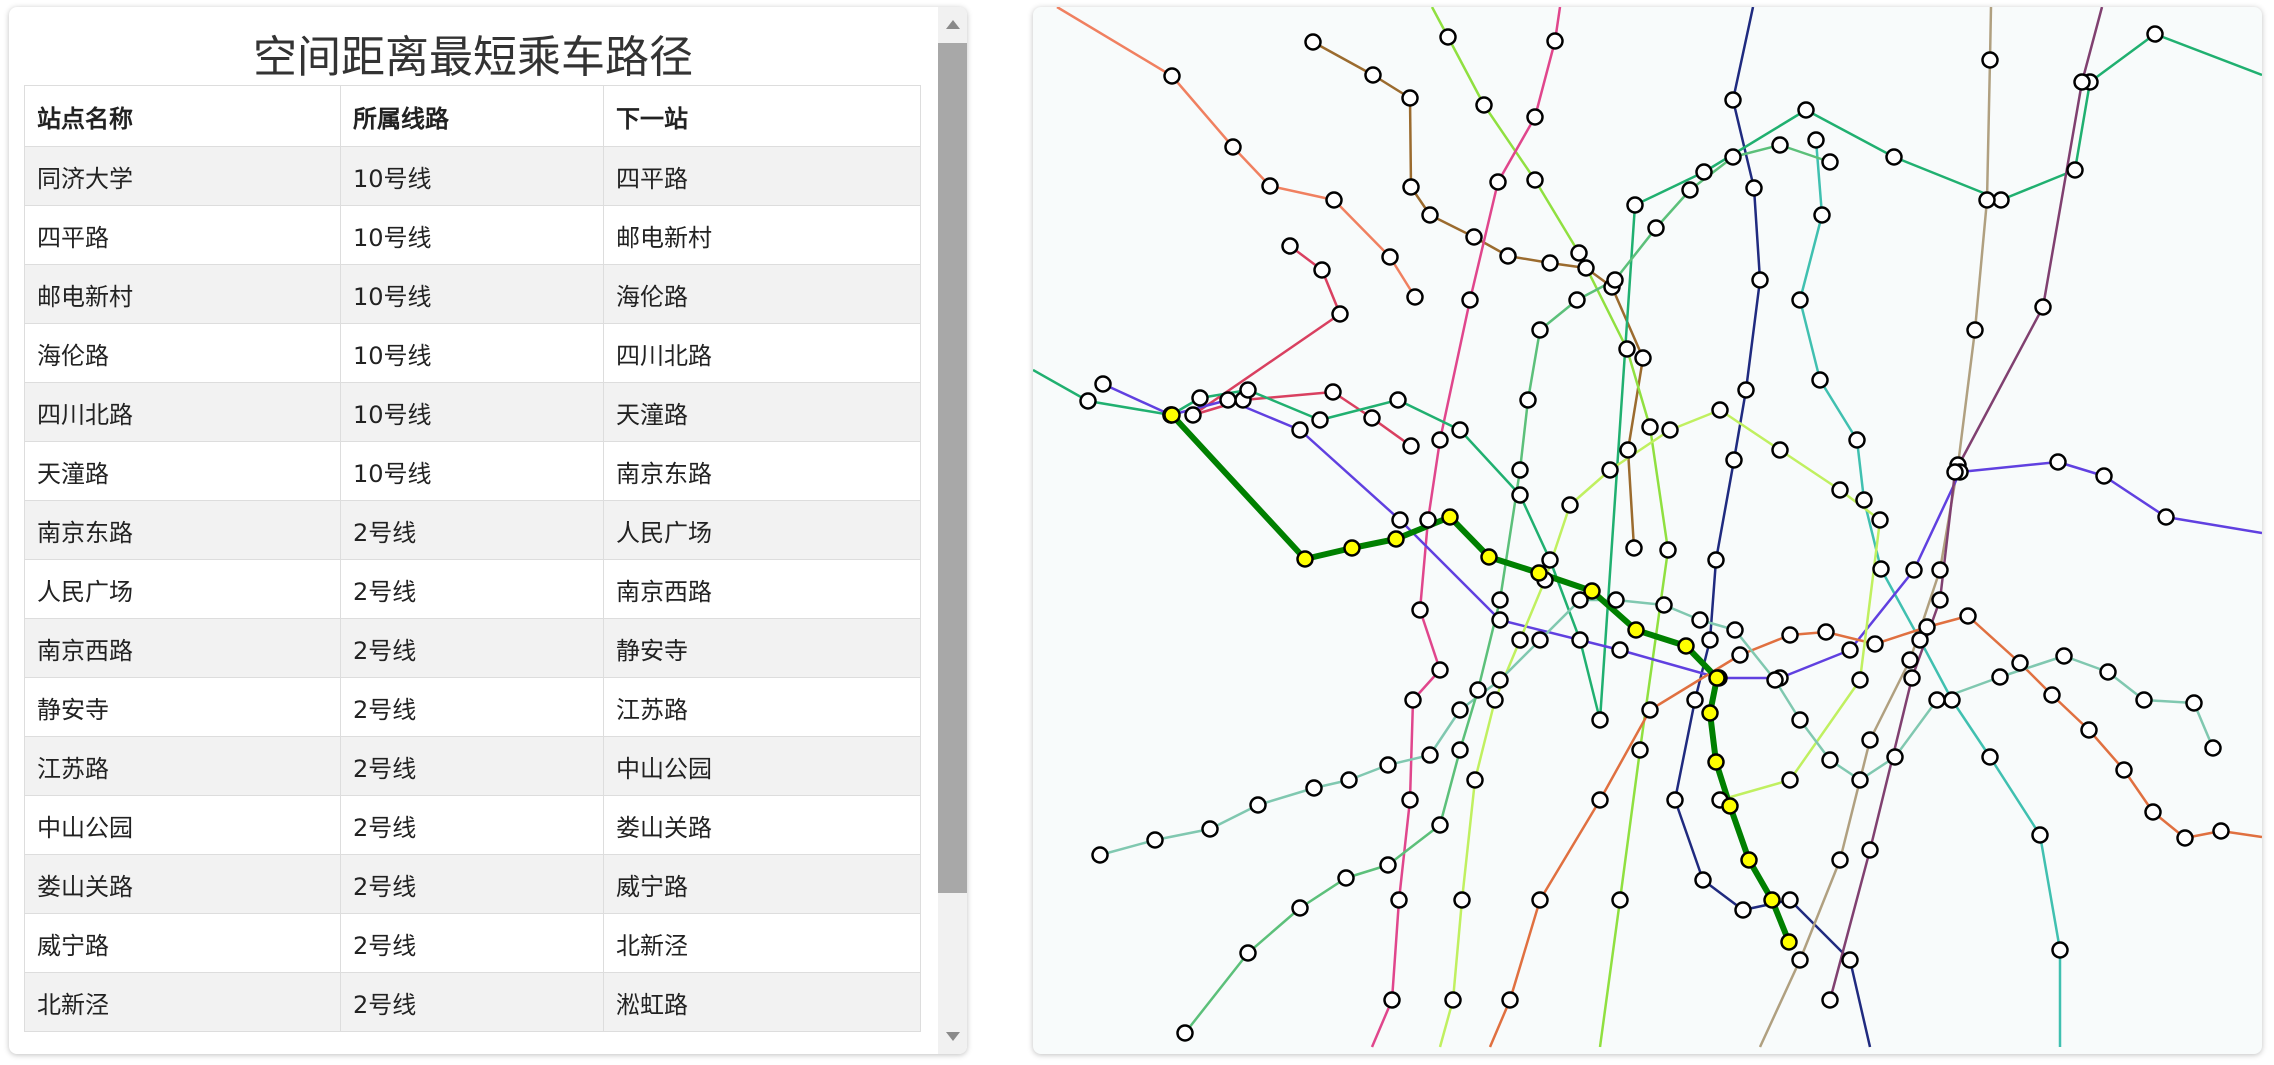 This screenshot has width=2274, height=1065. I want to click on scroll-down-arrow-icon, so click(953, 1036).